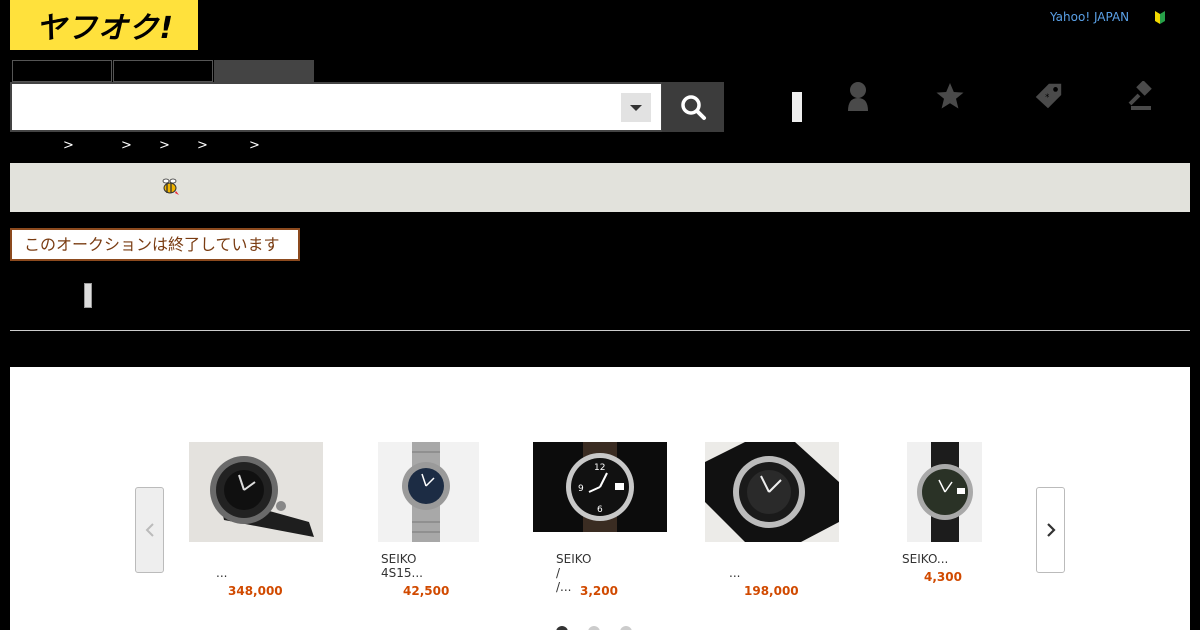  I want to click on search-tabs, so click(163, 71).